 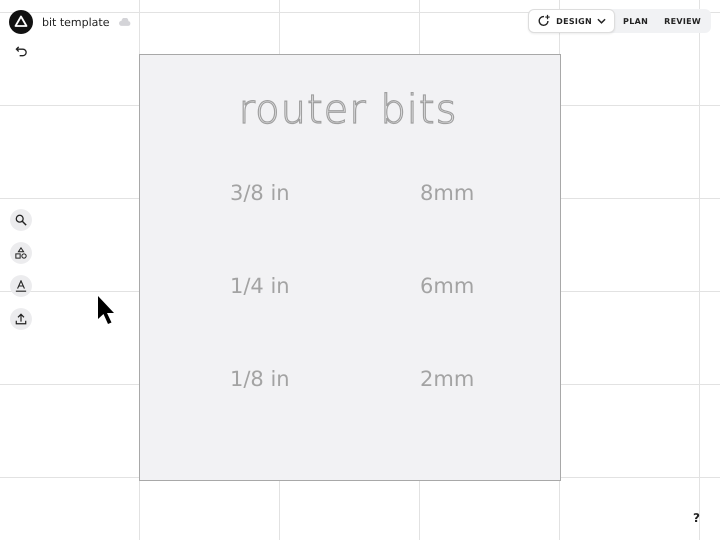 I want to click on shapes-icon, so click(x=21, y=253).